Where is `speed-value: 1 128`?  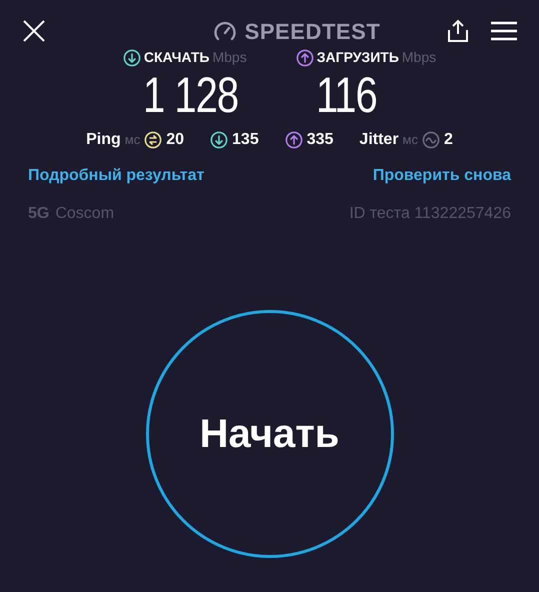
speed-value: 1 128 is located at coordinates (190, 95).